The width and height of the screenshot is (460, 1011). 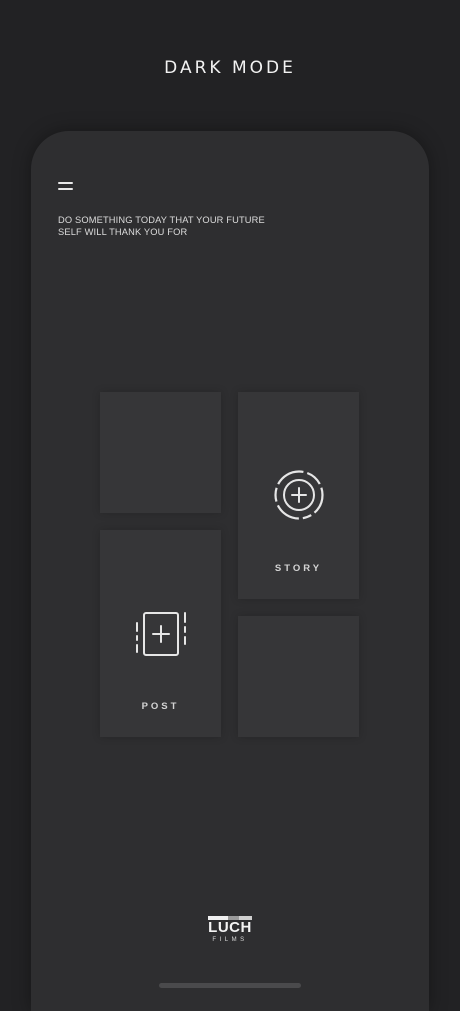 What do you see at coordinates (230, 940) in the screenshot?
I see `logo-subtitle: FILMS` at bounding box center [230, 940].